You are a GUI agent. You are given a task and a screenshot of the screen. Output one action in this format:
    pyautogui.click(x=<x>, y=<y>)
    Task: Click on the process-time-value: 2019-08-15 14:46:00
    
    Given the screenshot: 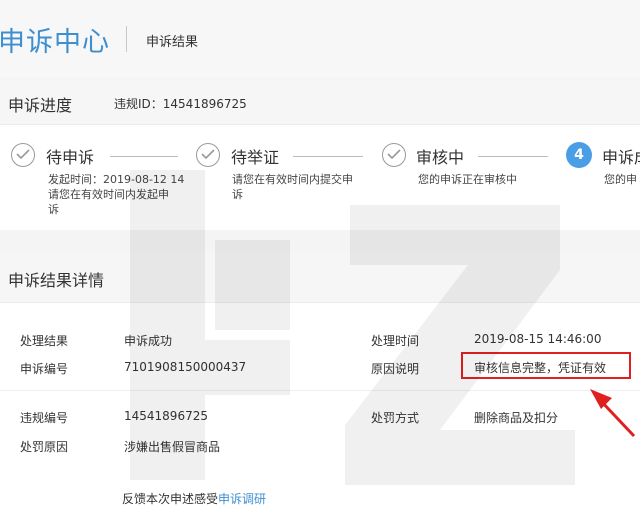 What is the action you would take?
    pyautogui.click(x=538, y=339)
    